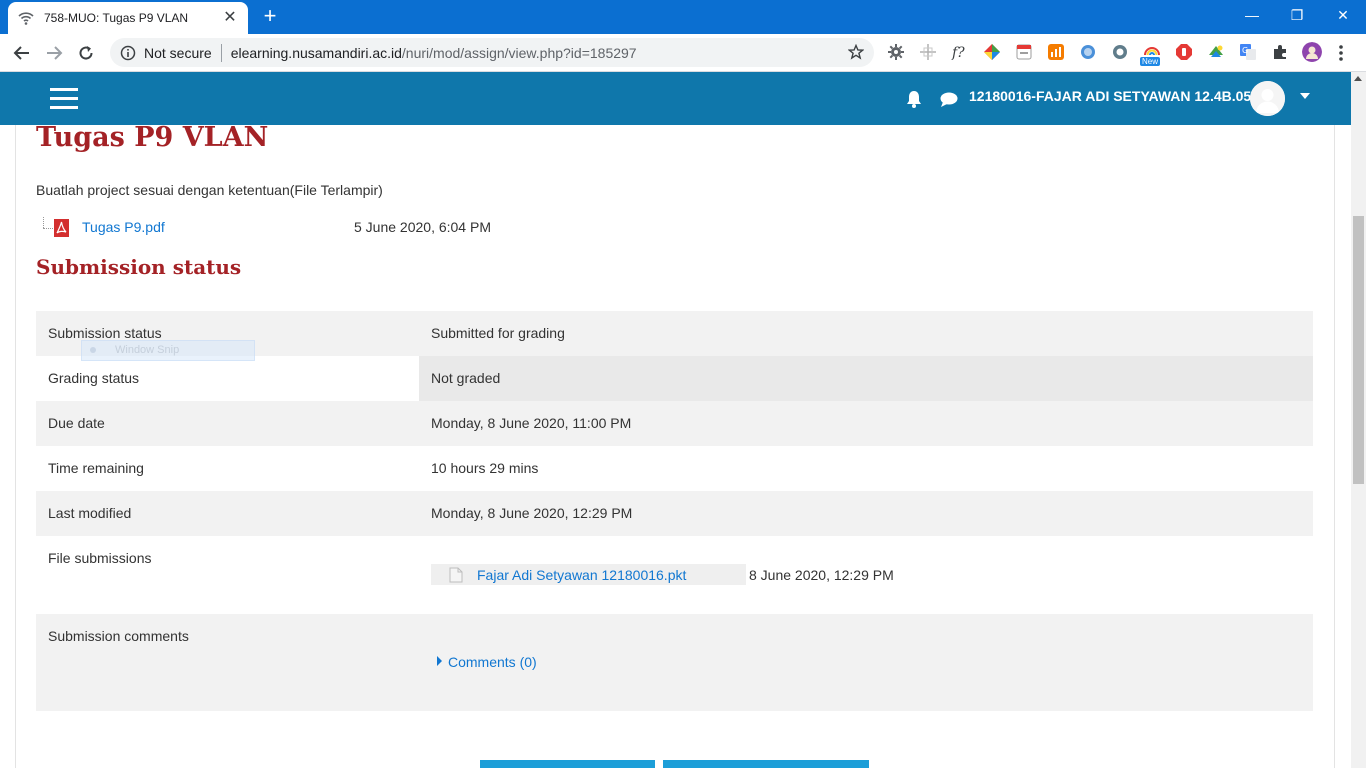  I want to click on url-host: elearning.nusamandiri.ac.id, so click(316, 52).